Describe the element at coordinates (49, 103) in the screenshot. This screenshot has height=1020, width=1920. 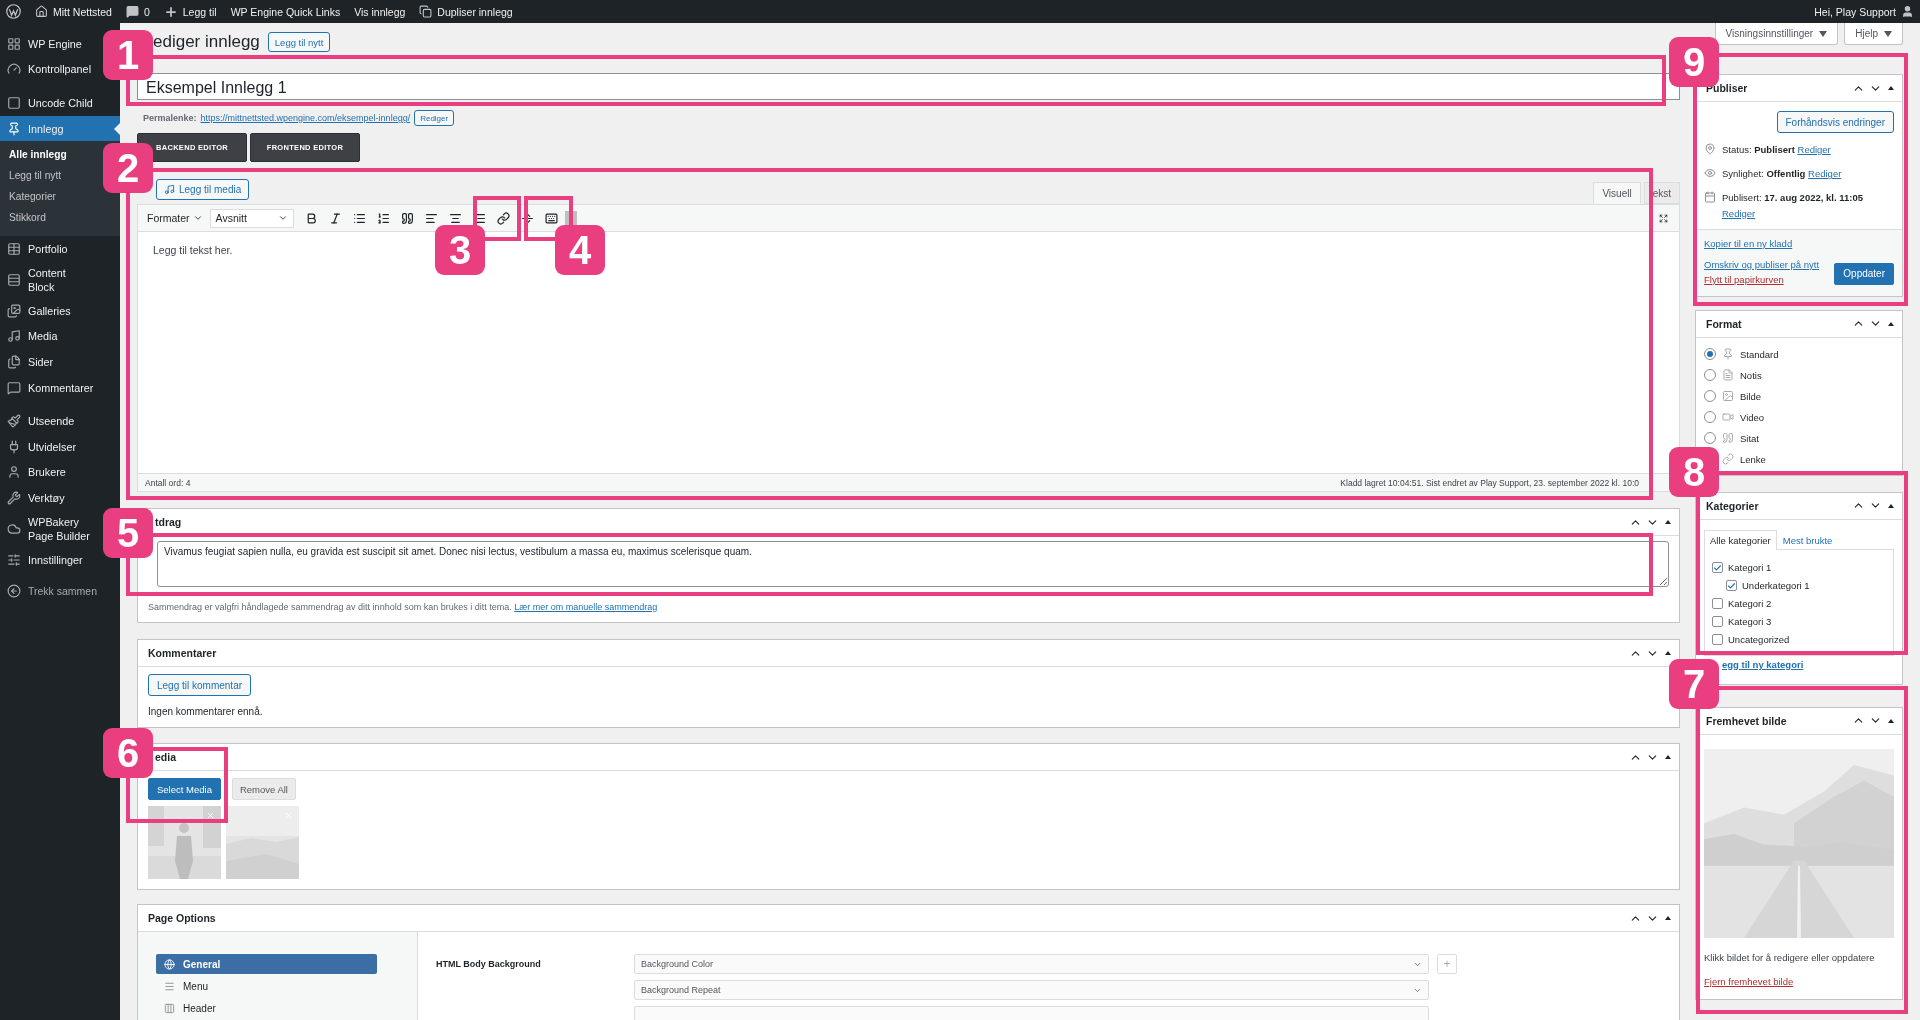
I see `sidebar-item: Uncode Child` at that location.